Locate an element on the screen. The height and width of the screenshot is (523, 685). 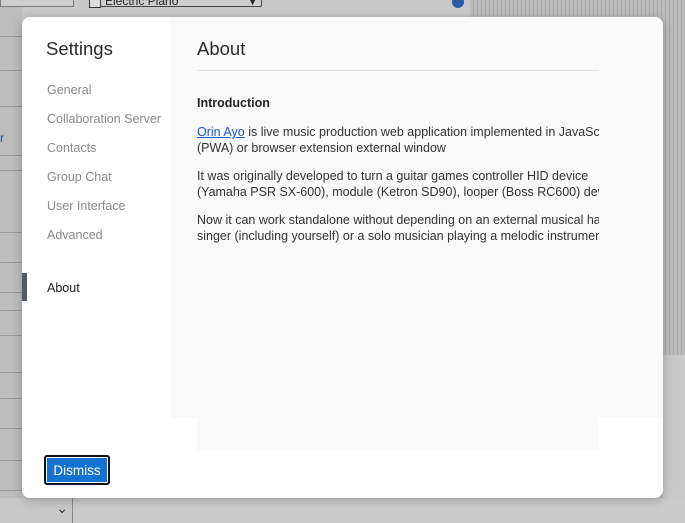
sidebar-item-collaboration-server: Collaboration Server is located at coordinates (104, 119).